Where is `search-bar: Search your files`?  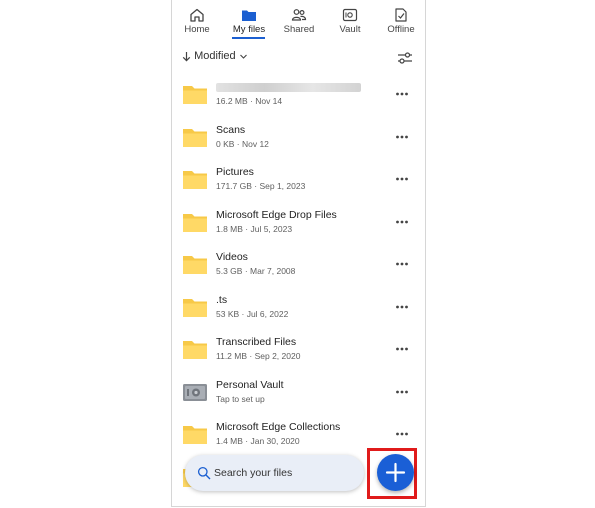
search-bar: Search your files is located at coordinates (274, 473).